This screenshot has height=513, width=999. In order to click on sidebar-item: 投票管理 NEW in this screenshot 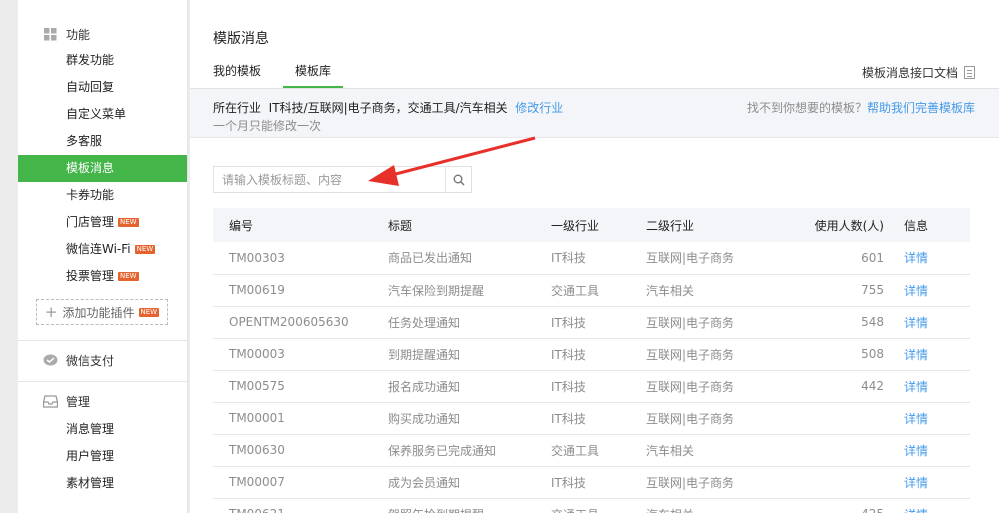, I will do `click(102, 276)`.